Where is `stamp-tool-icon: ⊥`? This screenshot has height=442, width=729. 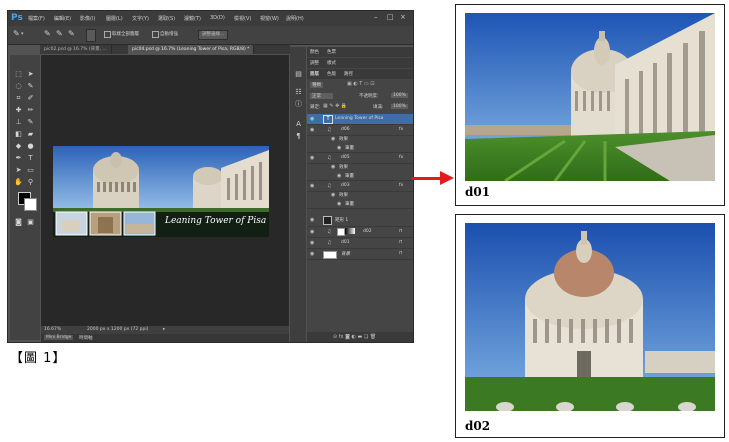
stamp-tool-icon: ⊥ is located at coordinates (18, 122).